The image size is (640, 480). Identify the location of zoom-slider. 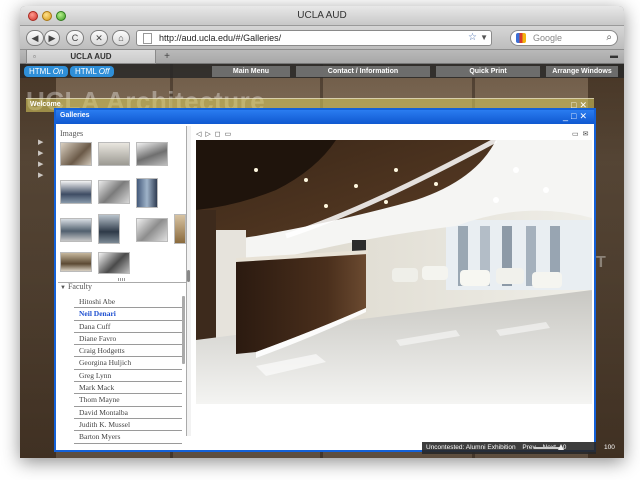
(549, 447).